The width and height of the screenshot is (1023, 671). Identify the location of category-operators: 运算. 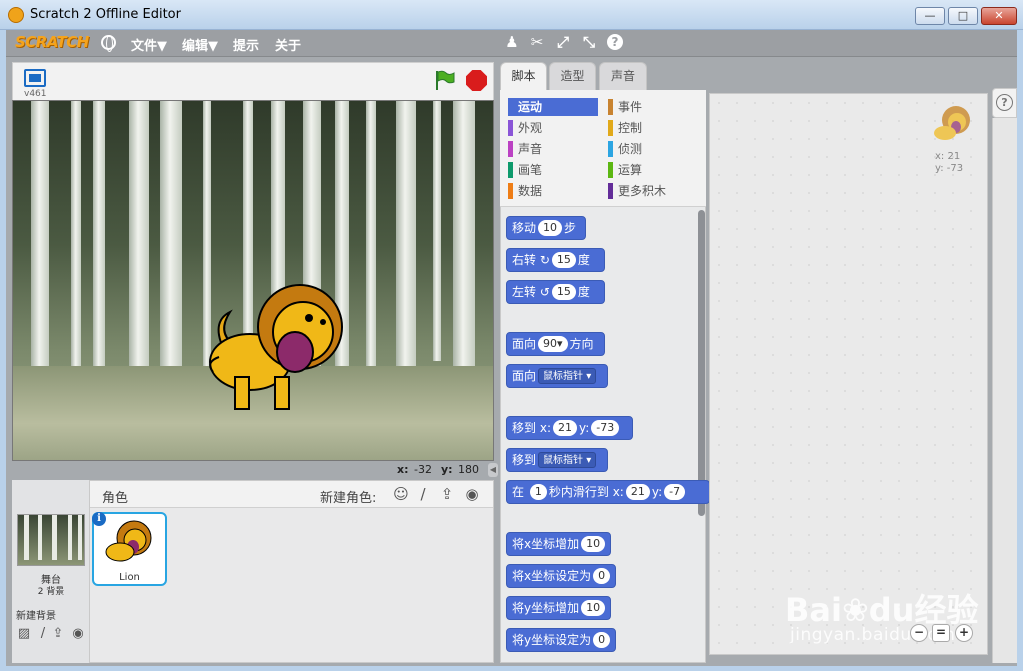
(653, 170).